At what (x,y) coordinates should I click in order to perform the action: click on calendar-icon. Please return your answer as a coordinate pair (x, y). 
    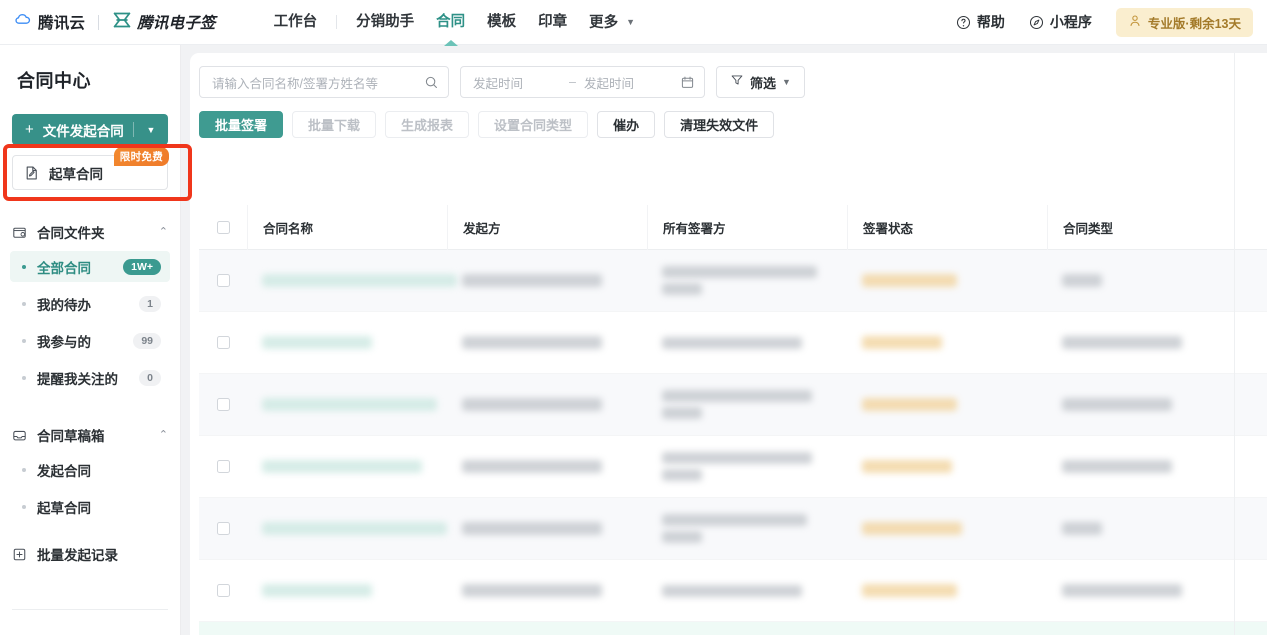
    Looking at the image, I should click on (687, 82).